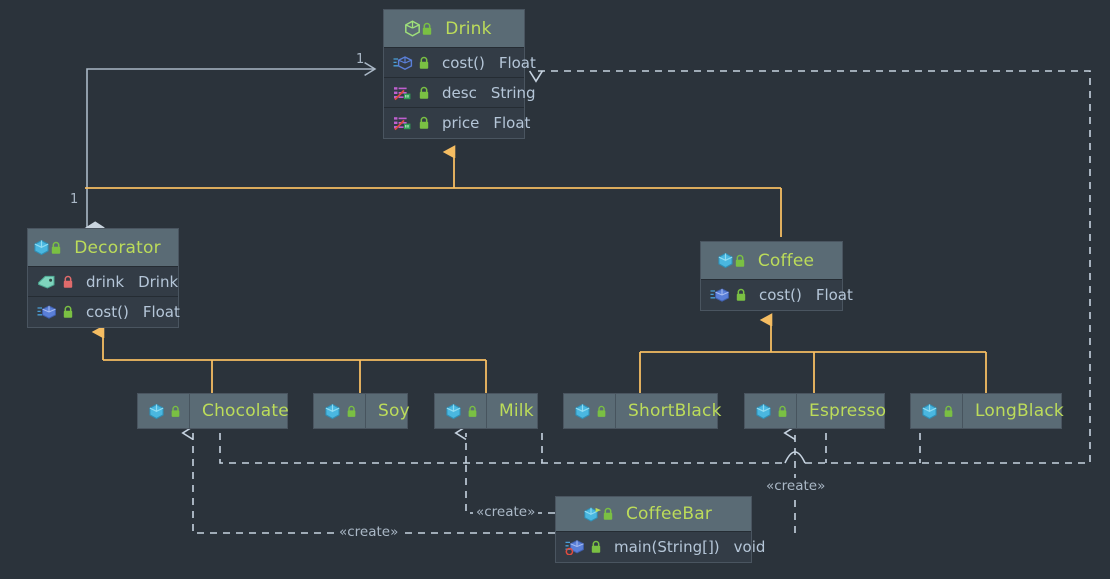 The width and height of the screenshot is (1110, 579). I want to click on class-header-longblack: LongBlack, so click(987, 411).